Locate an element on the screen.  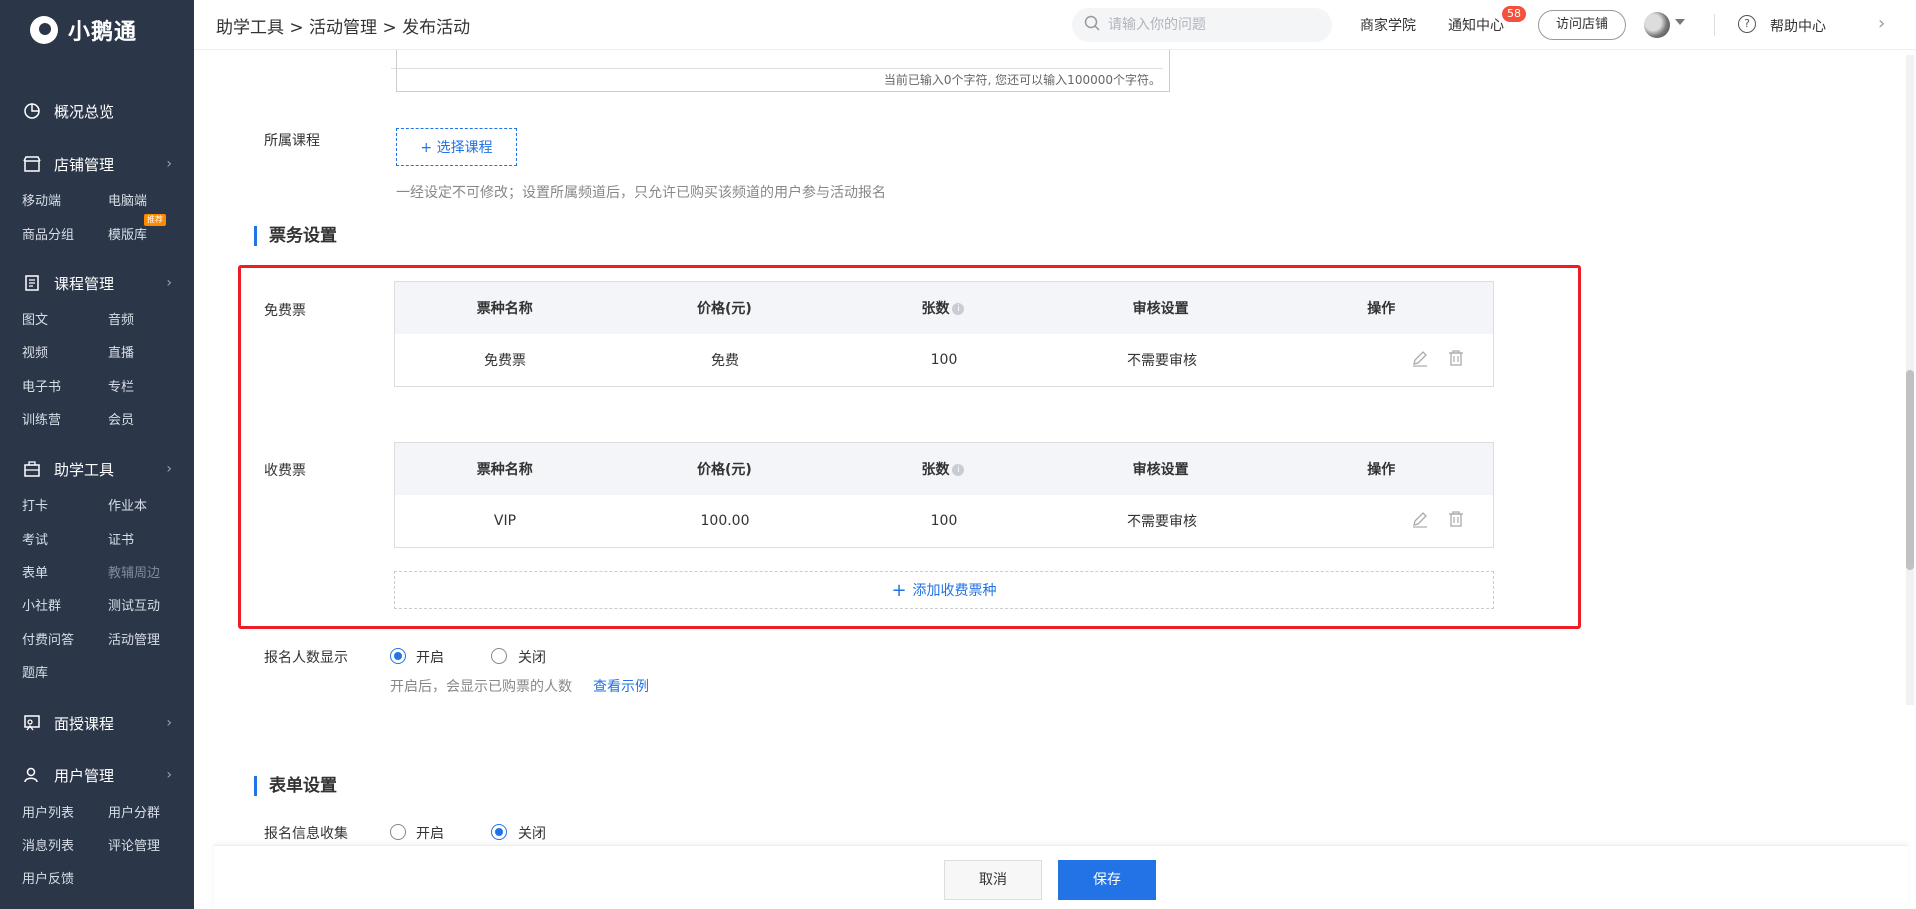
sidebar-item-pc: 电脑端 is located at coordinates (127, 202).